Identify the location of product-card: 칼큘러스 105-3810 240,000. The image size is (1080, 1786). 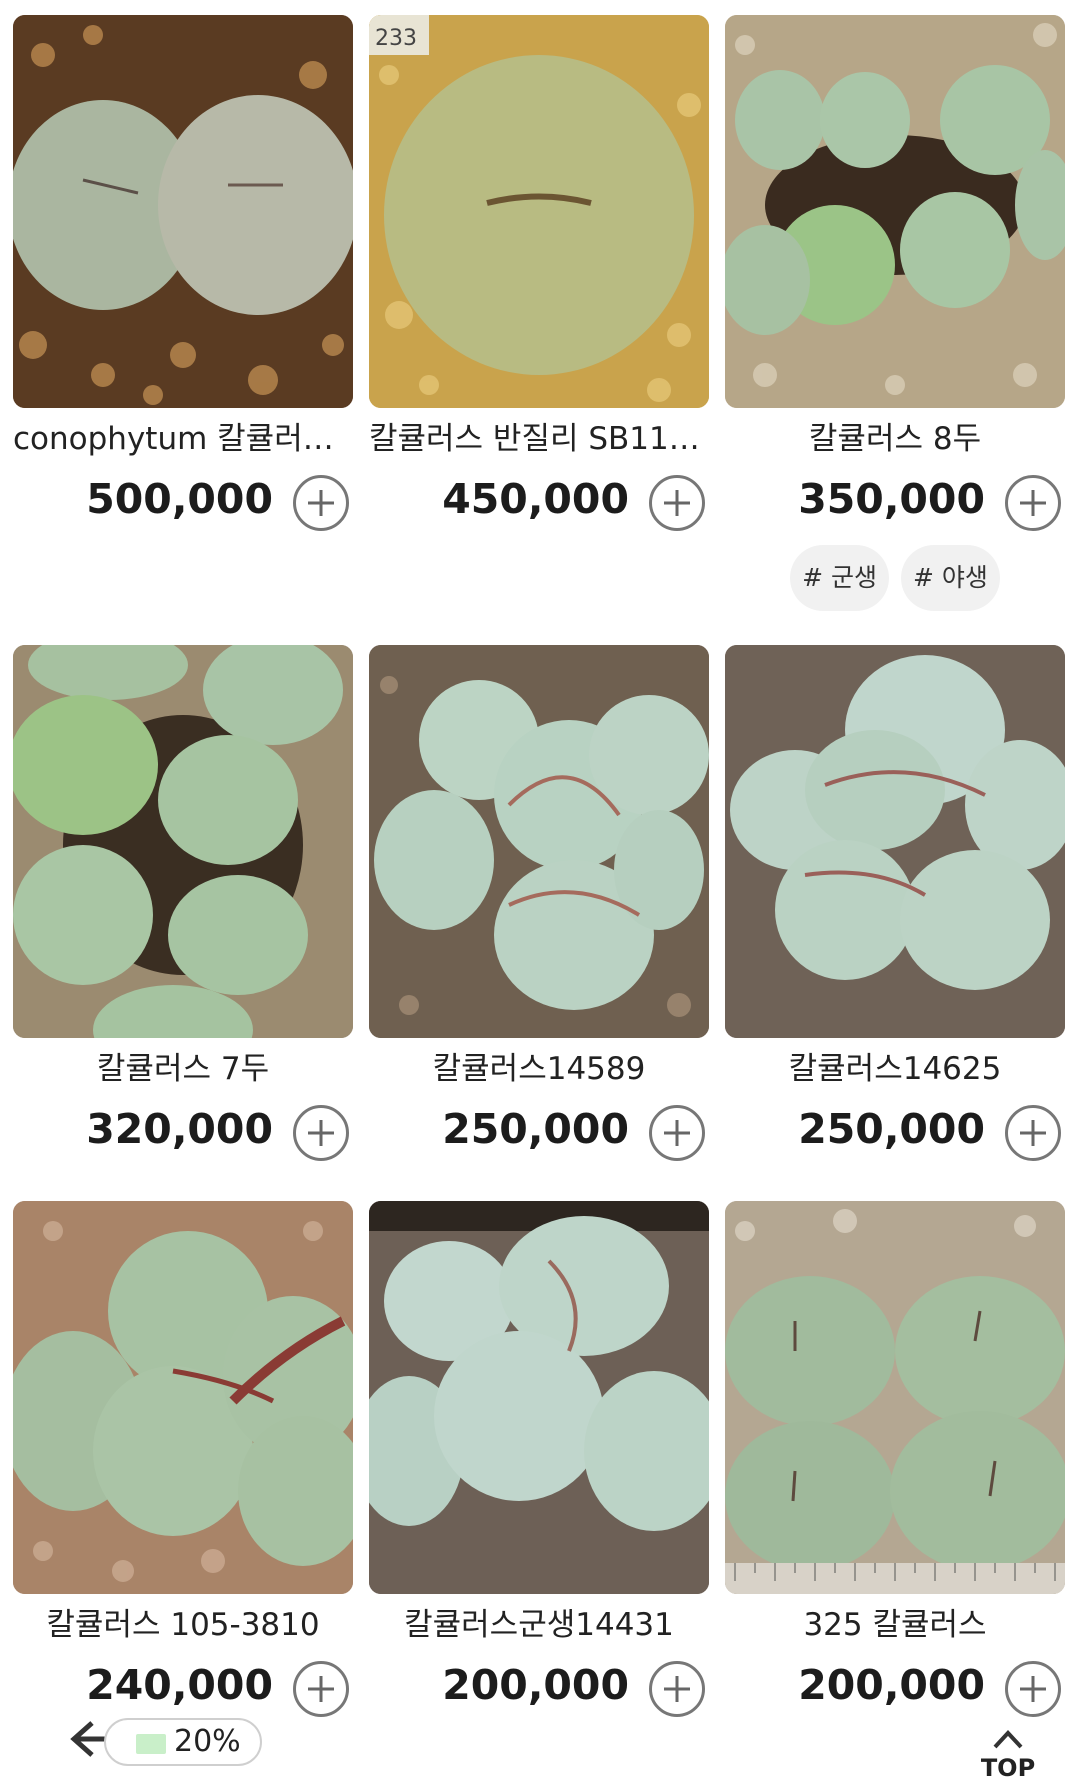
(183, 1459).